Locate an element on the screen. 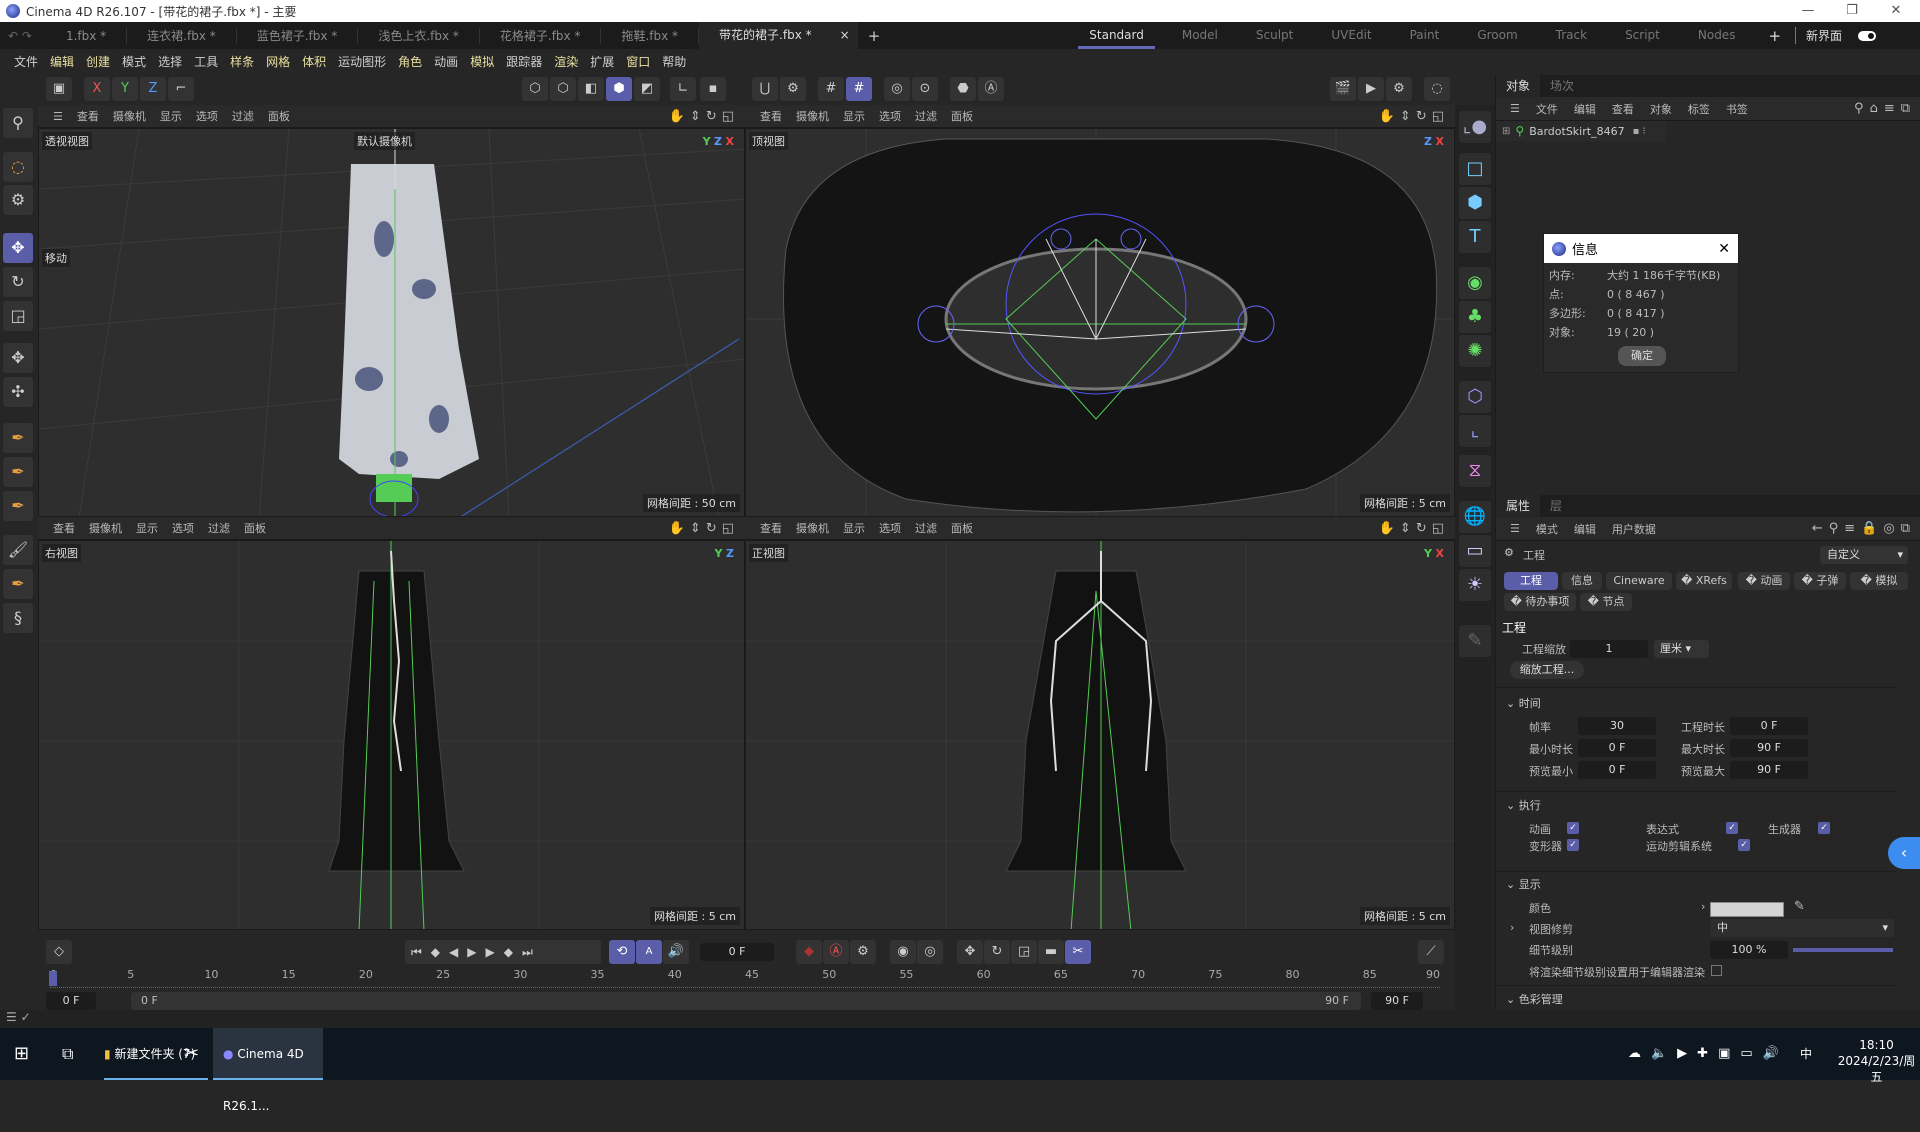  model-mode-icon: ⬢ is located at coordinates (619, 89).